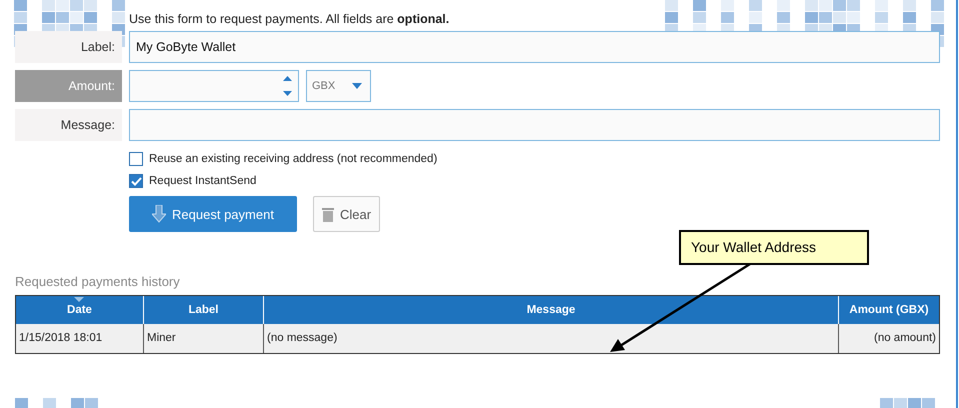  What do you see at coordinates (68, 47) in the screenshot?
I see `field-label: Label:` at bounding box center [68, 47].